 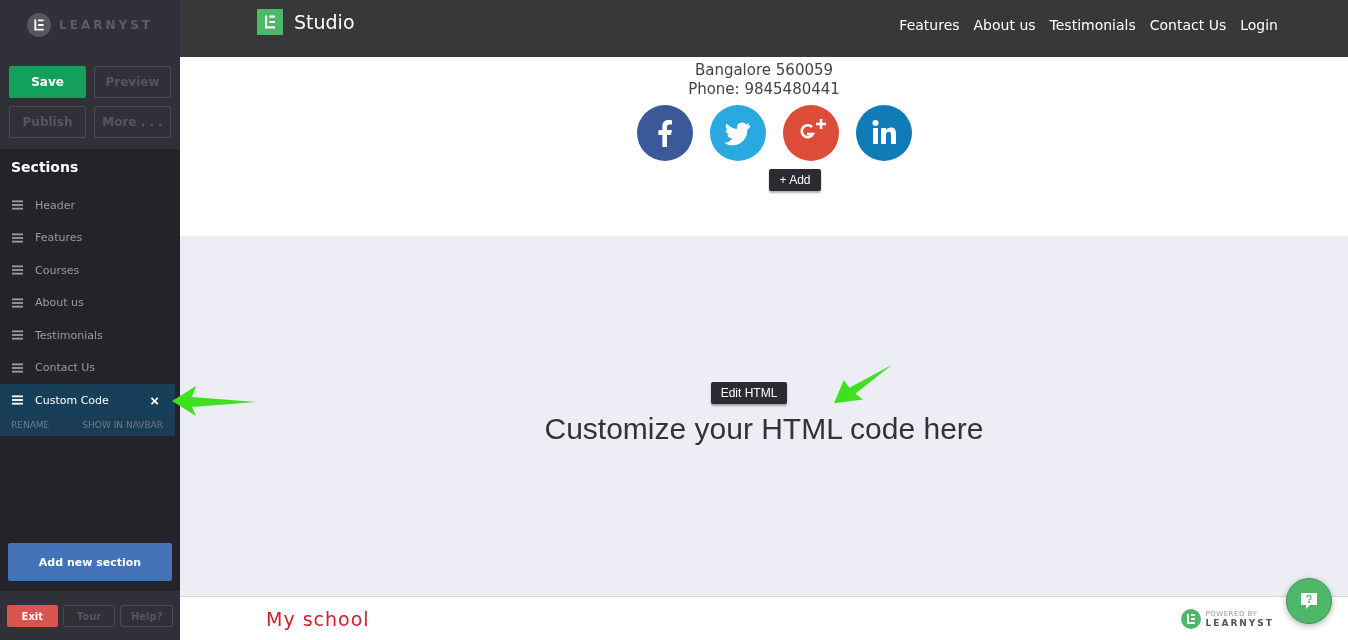 I want to click on custom-code-text: Customize your HTML code here, so click(x=764, y=429).